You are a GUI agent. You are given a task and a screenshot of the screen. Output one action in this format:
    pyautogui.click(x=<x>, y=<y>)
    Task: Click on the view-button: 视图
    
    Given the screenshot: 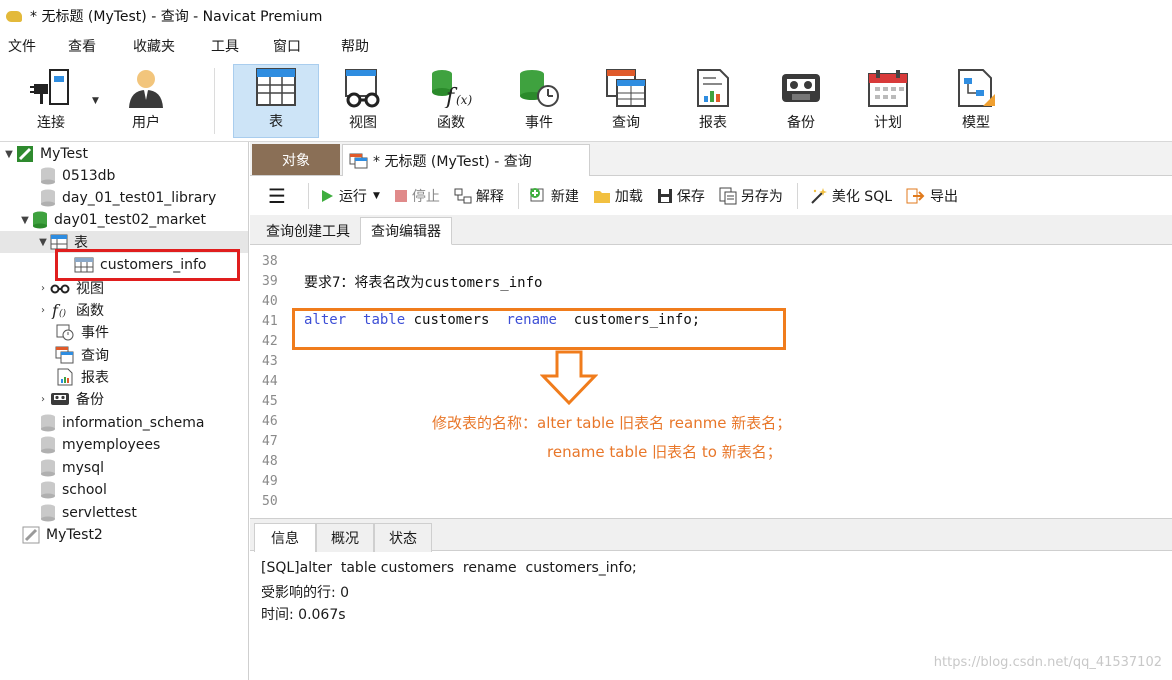 What is the action you would take?
    pyautogui.click(x=363, y=101)
    